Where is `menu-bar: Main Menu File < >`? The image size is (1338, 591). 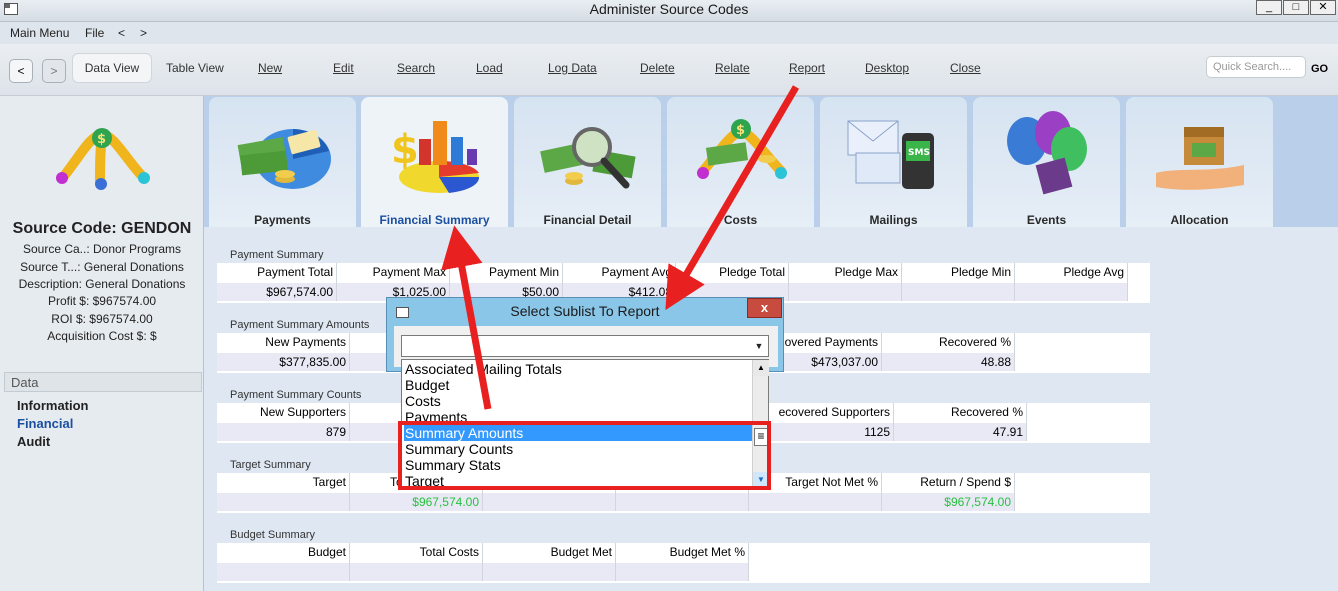
menu-bar: Main Menu File < > is located at coordinates (669, 33).